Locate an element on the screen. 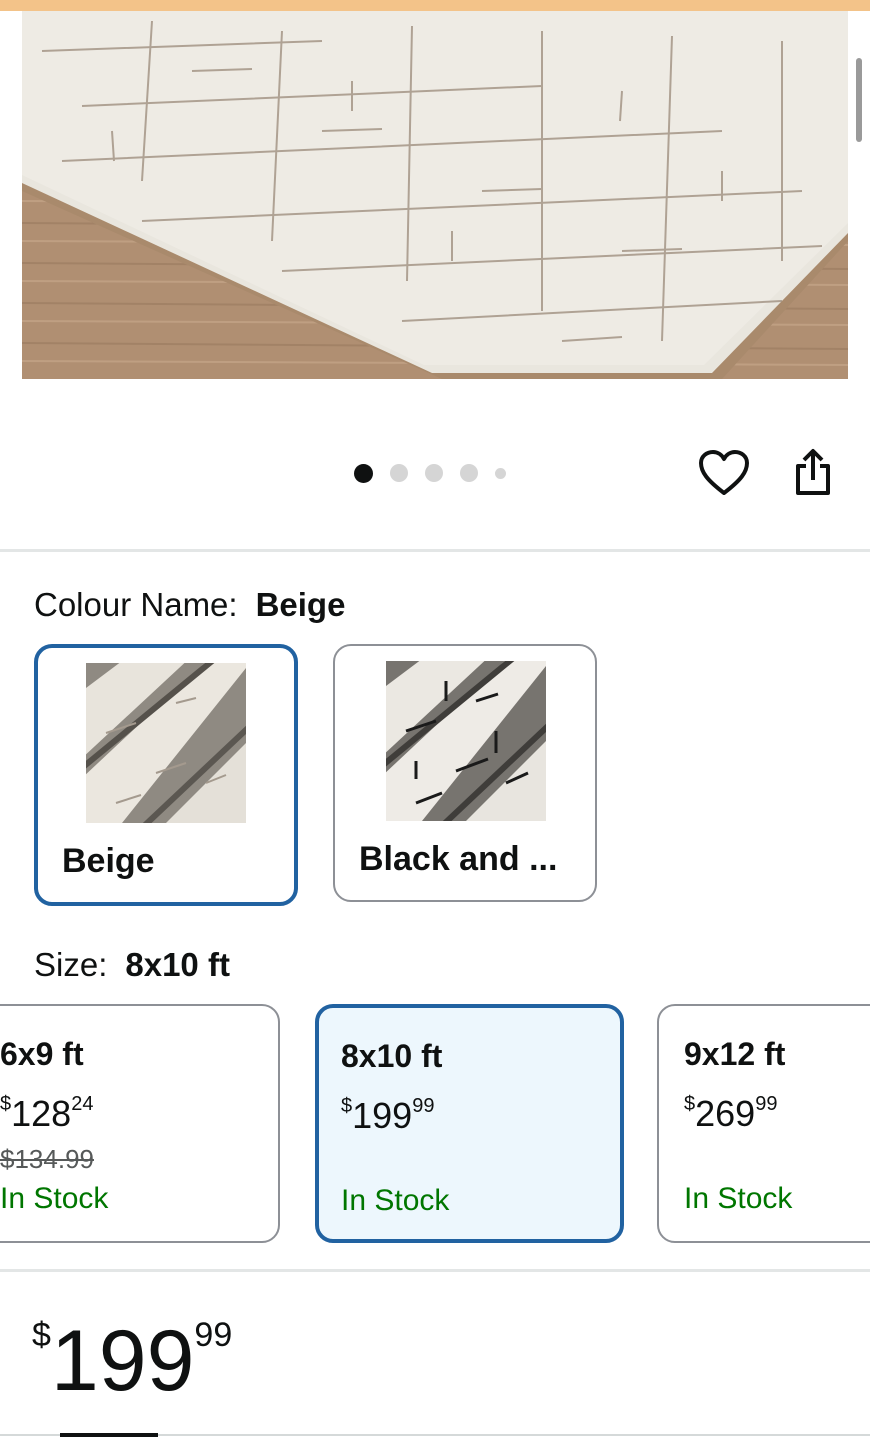  size-label-row: Size: 8x10 ft is located at coordinates (132, 965).